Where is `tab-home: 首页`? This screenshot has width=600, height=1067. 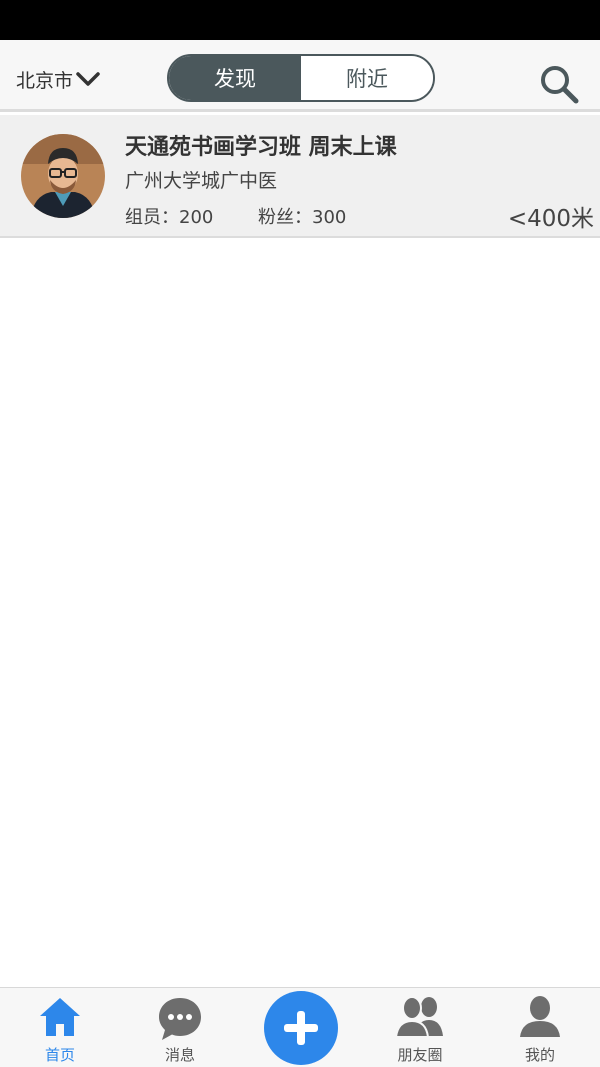 tab-home: 首页 is located at coordinates (60, 1027).